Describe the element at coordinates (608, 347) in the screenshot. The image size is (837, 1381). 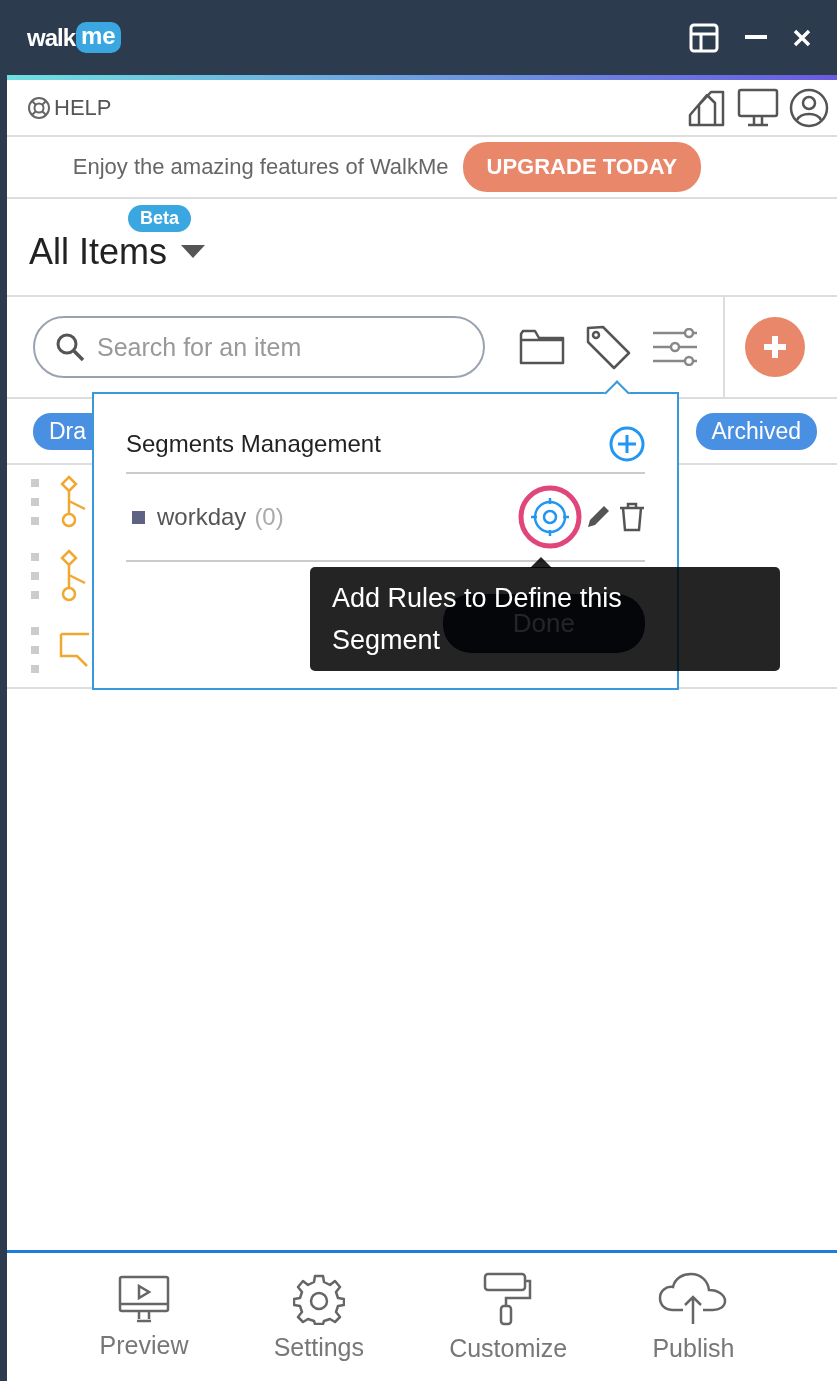
I see `tag-icon` at that location.